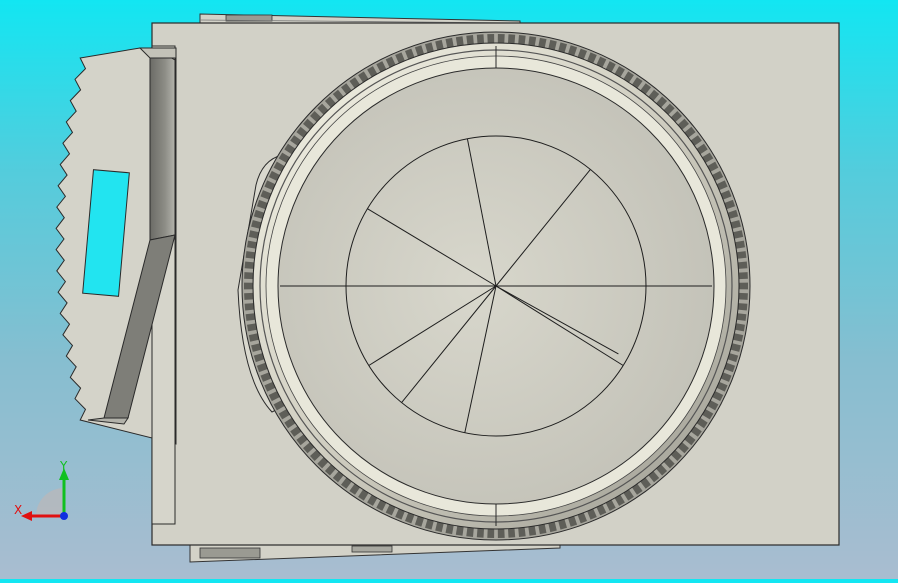 This screenshot has width=898, height=583. What do you see at coordinates (63, 466) in the screenshot?
I see `y-axis-label: Y` at bounding box center [63, 466].